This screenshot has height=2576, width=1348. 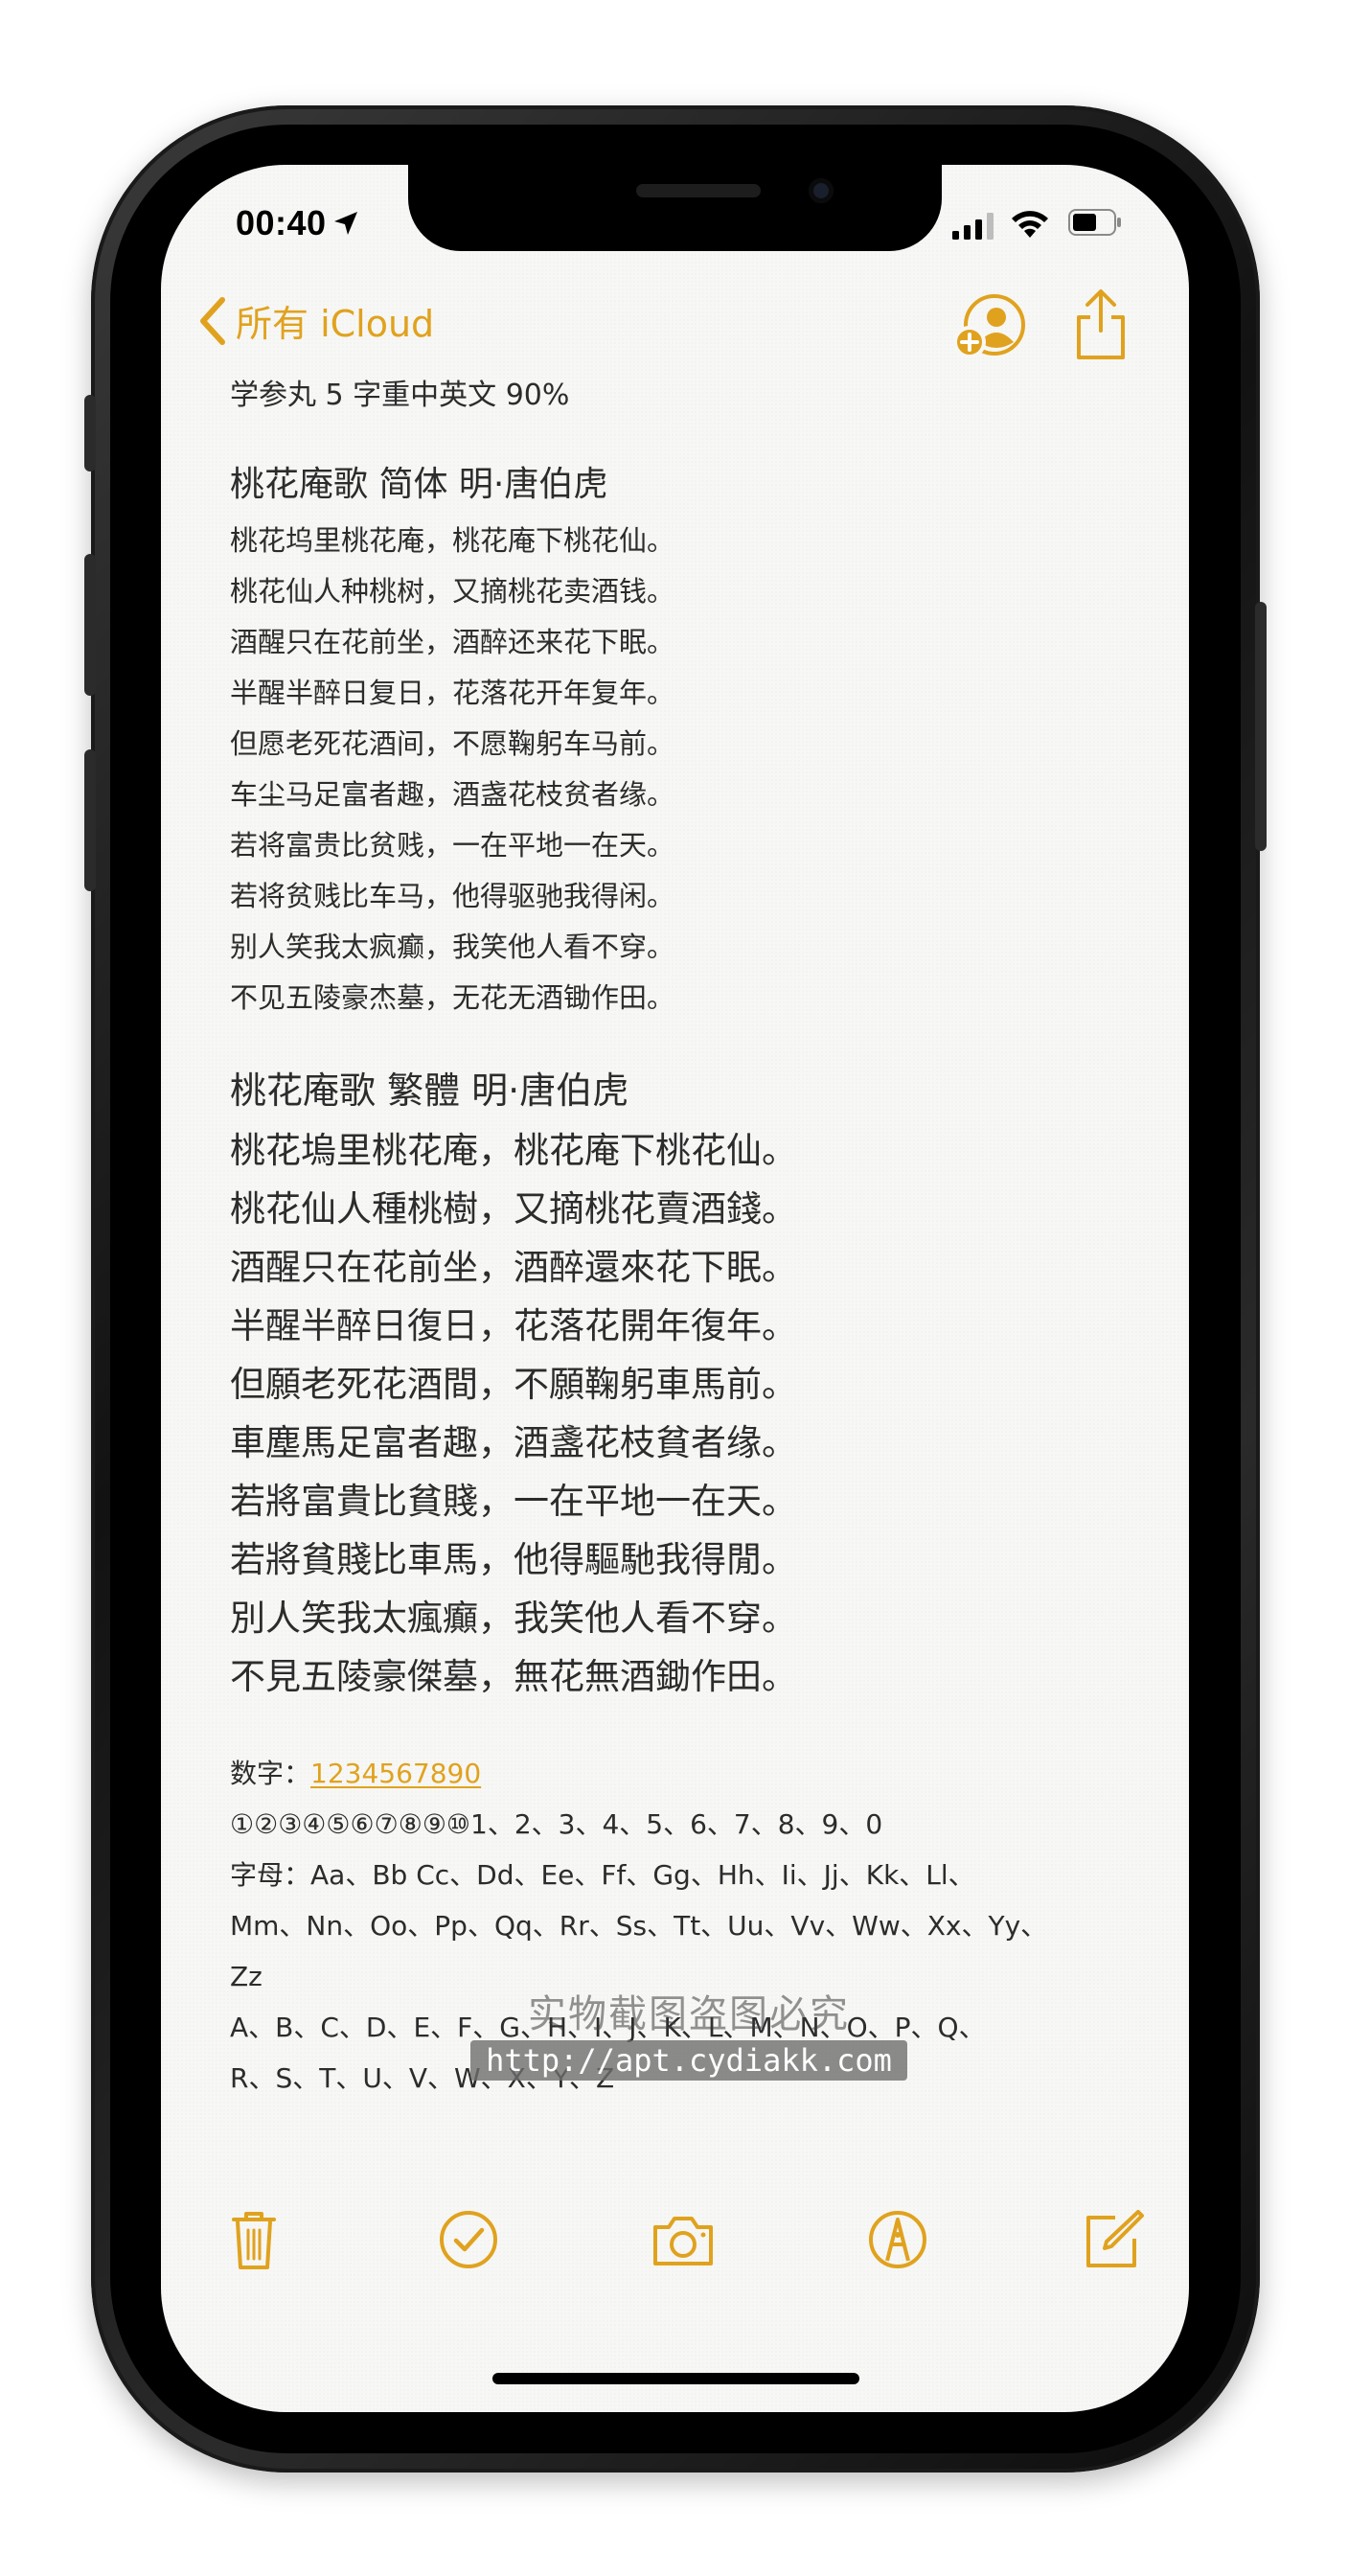 I want to click on phone-number-link: 1234567890, so click(x=395, y=1773).